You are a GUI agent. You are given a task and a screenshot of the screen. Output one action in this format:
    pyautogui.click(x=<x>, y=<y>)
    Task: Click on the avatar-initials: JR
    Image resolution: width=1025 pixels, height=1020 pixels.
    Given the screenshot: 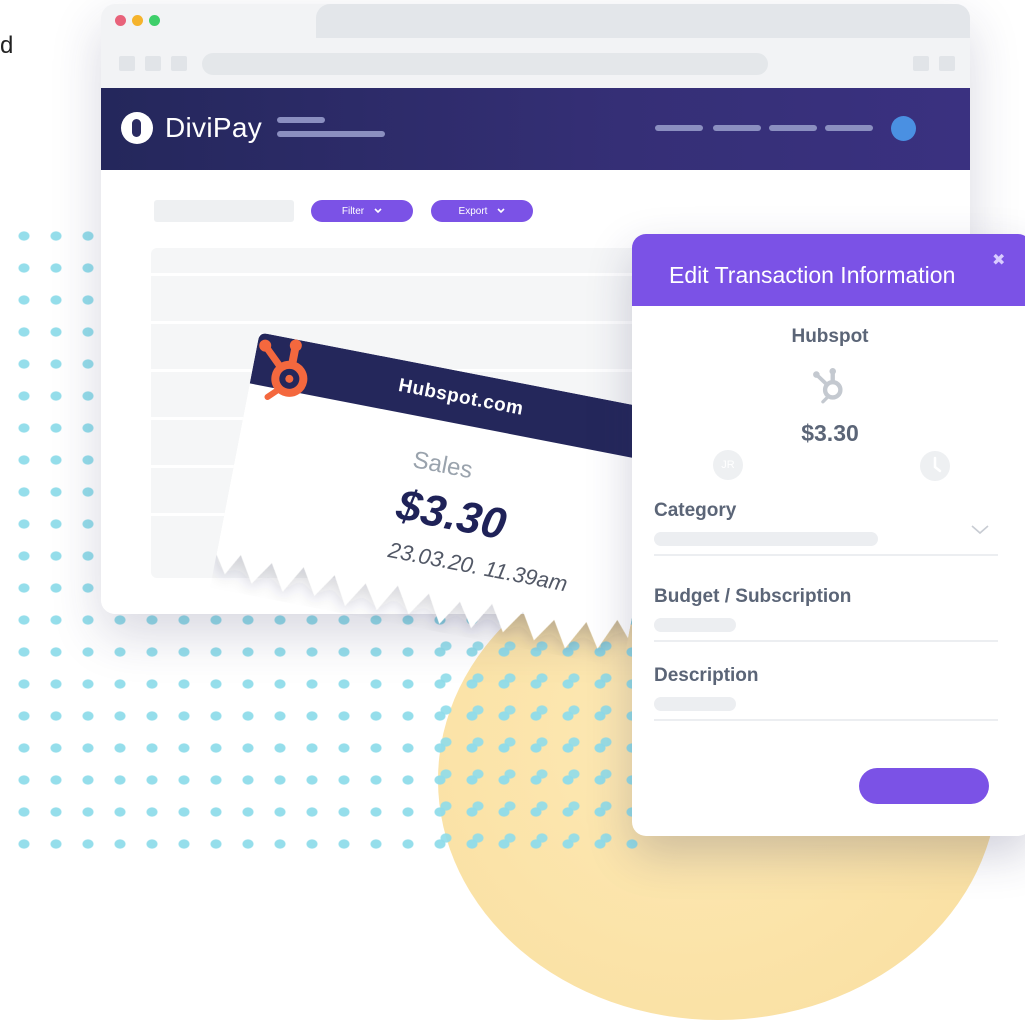 What is the action you would take?
    pyautogui.click(x=728, y=465)
    